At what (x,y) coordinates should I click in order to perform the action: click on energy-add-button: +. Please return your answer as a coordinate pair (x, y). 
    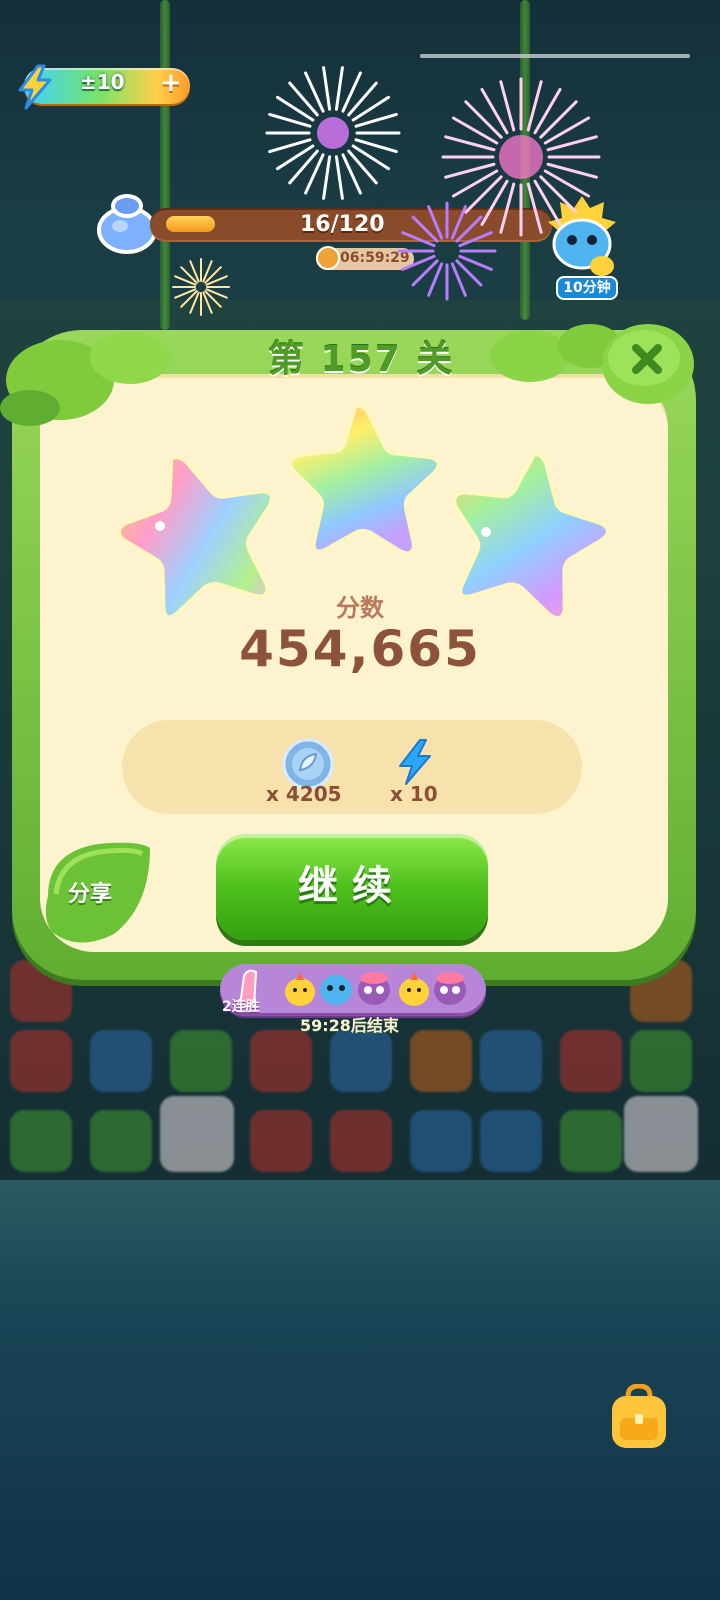
    Looking at the image, I should click on (171, 83).